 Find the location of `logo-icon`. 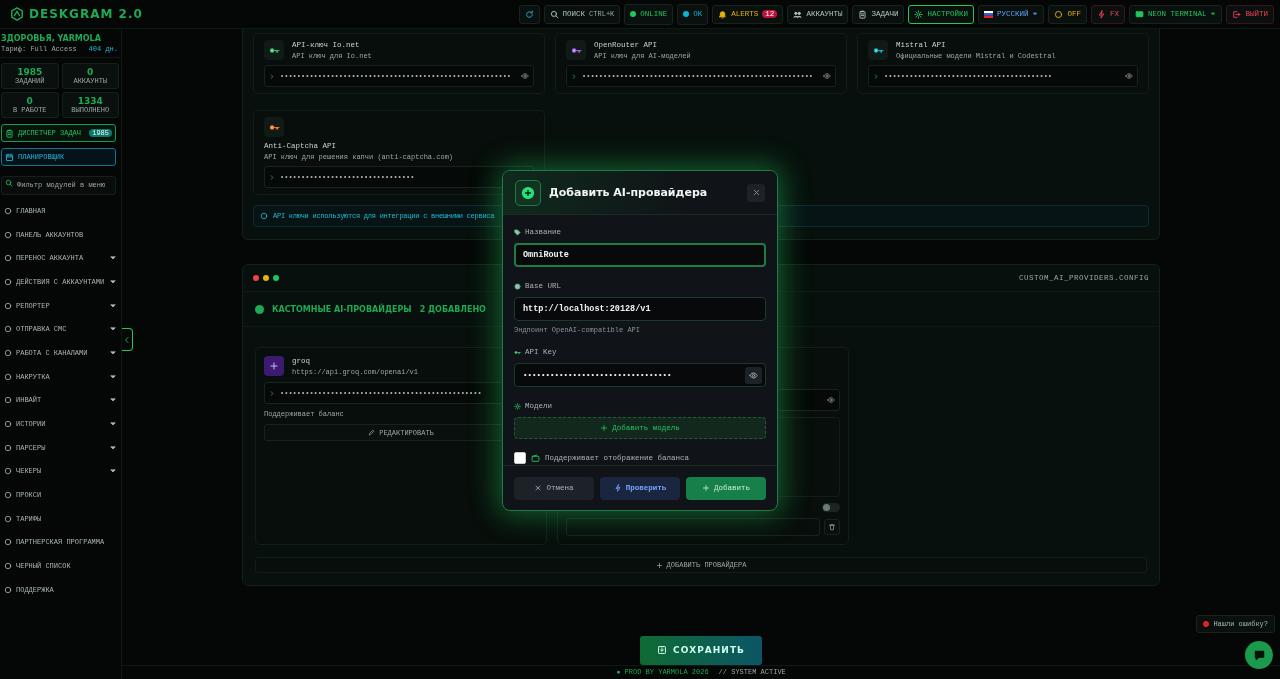

logo-icon is located at coordinates (17, 14).